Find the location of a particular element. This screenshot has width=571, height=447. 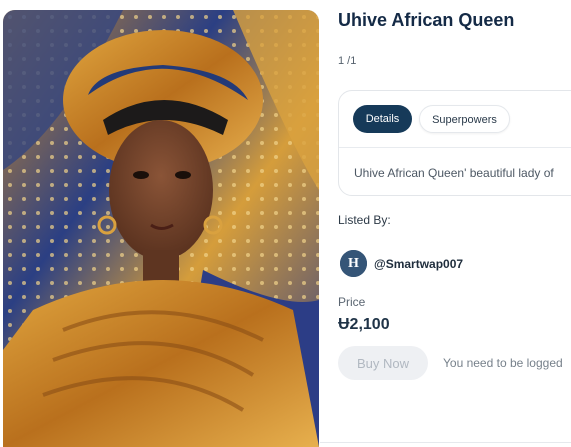

svg-text: H is located at coordinates (353, 263).